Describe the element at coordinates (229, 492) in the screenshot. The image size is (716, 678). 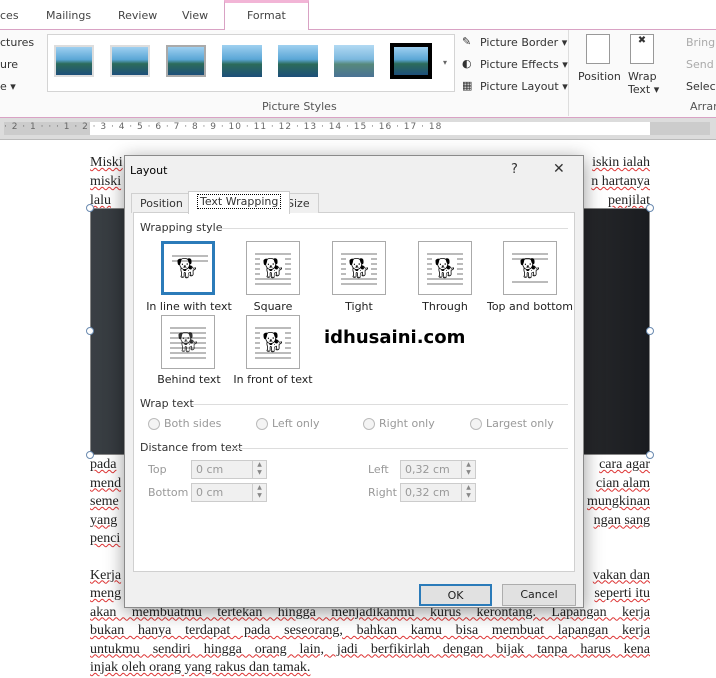
I see `bottom-distance-field: 0 cm ▲ ▼` at that location.